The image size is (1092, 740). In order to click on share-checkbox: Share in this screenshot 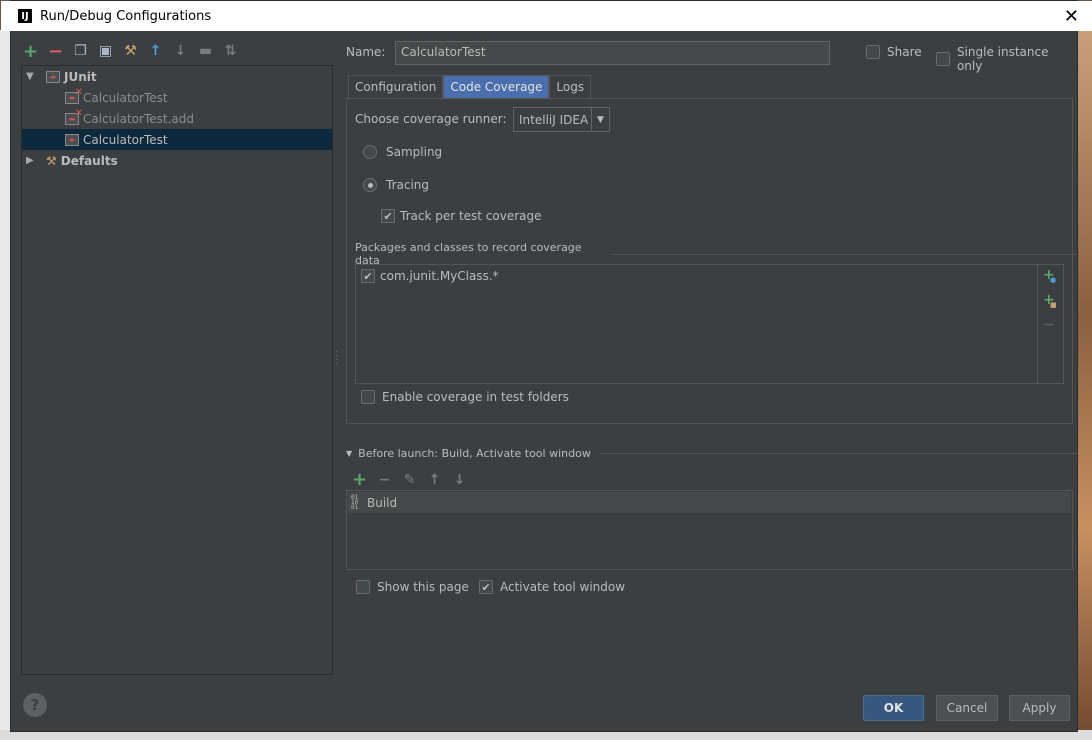, I will do `click(894, 52)`.